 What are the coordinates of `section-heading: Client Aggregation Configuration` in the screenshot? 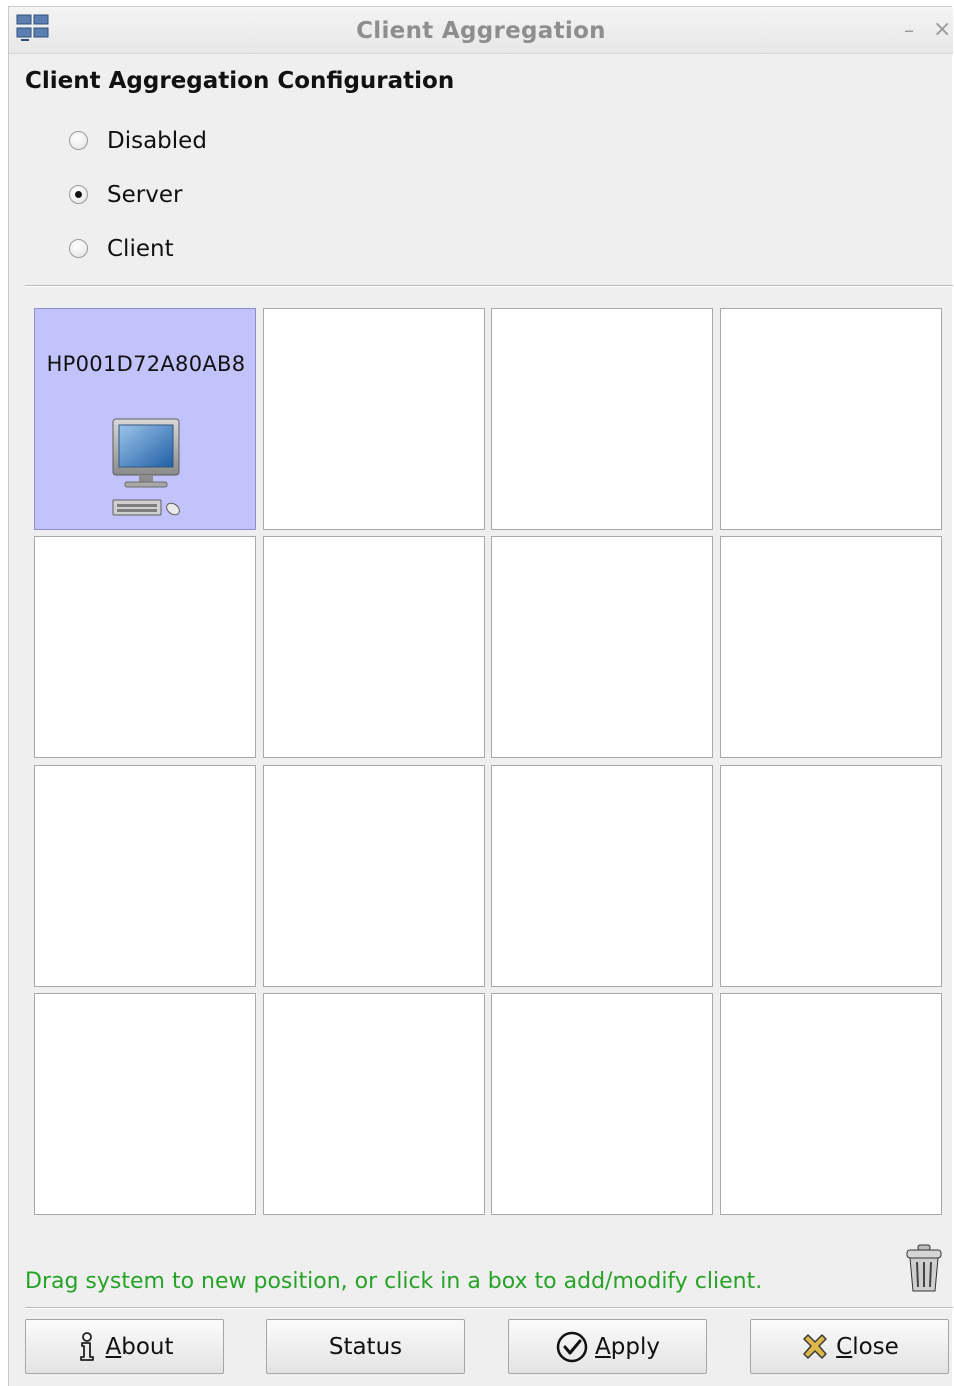 It's located at (240, 81).